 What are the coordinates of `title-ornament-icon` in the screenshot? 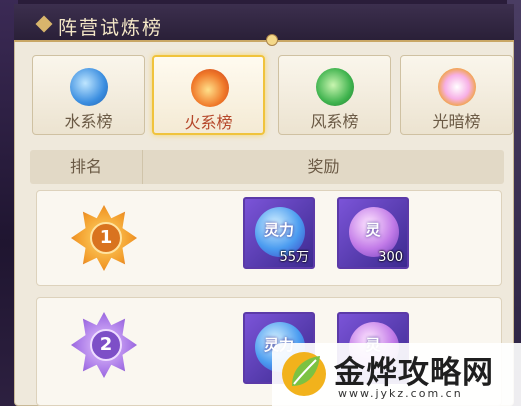 It's located at (44, 24).